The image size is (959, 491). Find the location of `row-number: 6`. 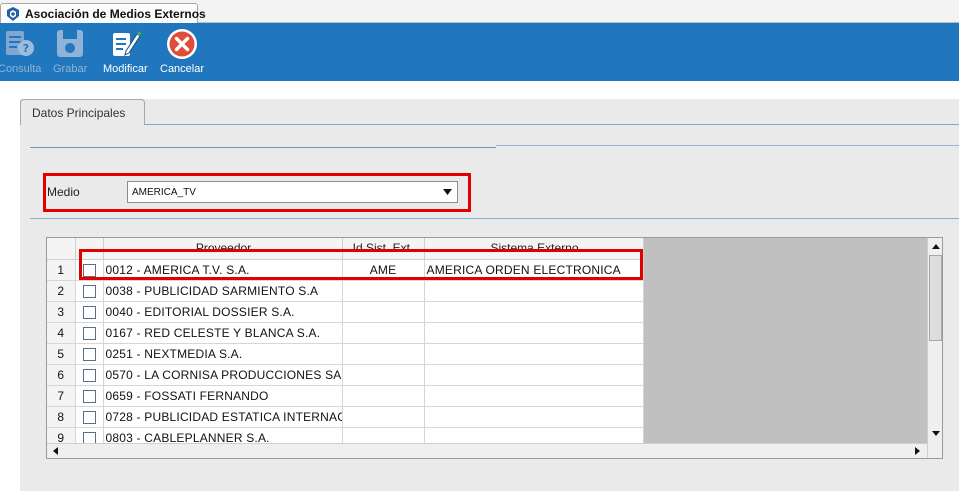

row-number: 6 is located at coordinates (61, 375).